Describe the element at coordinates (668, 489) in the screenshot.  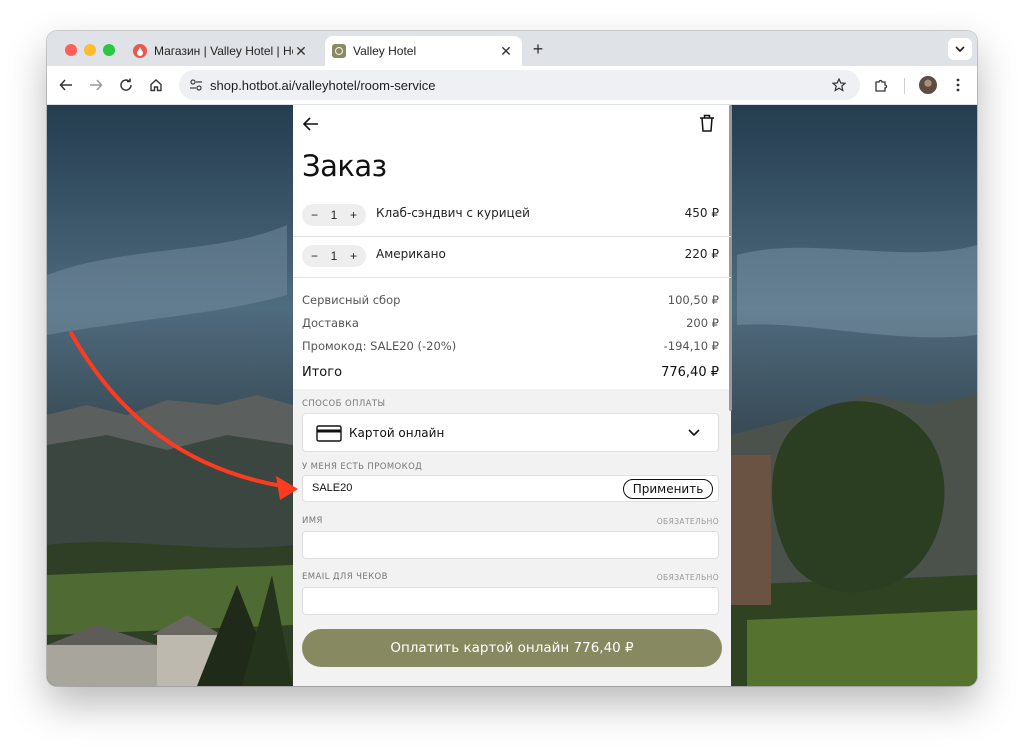
I see `apply-promo-button: Применить` at that location.